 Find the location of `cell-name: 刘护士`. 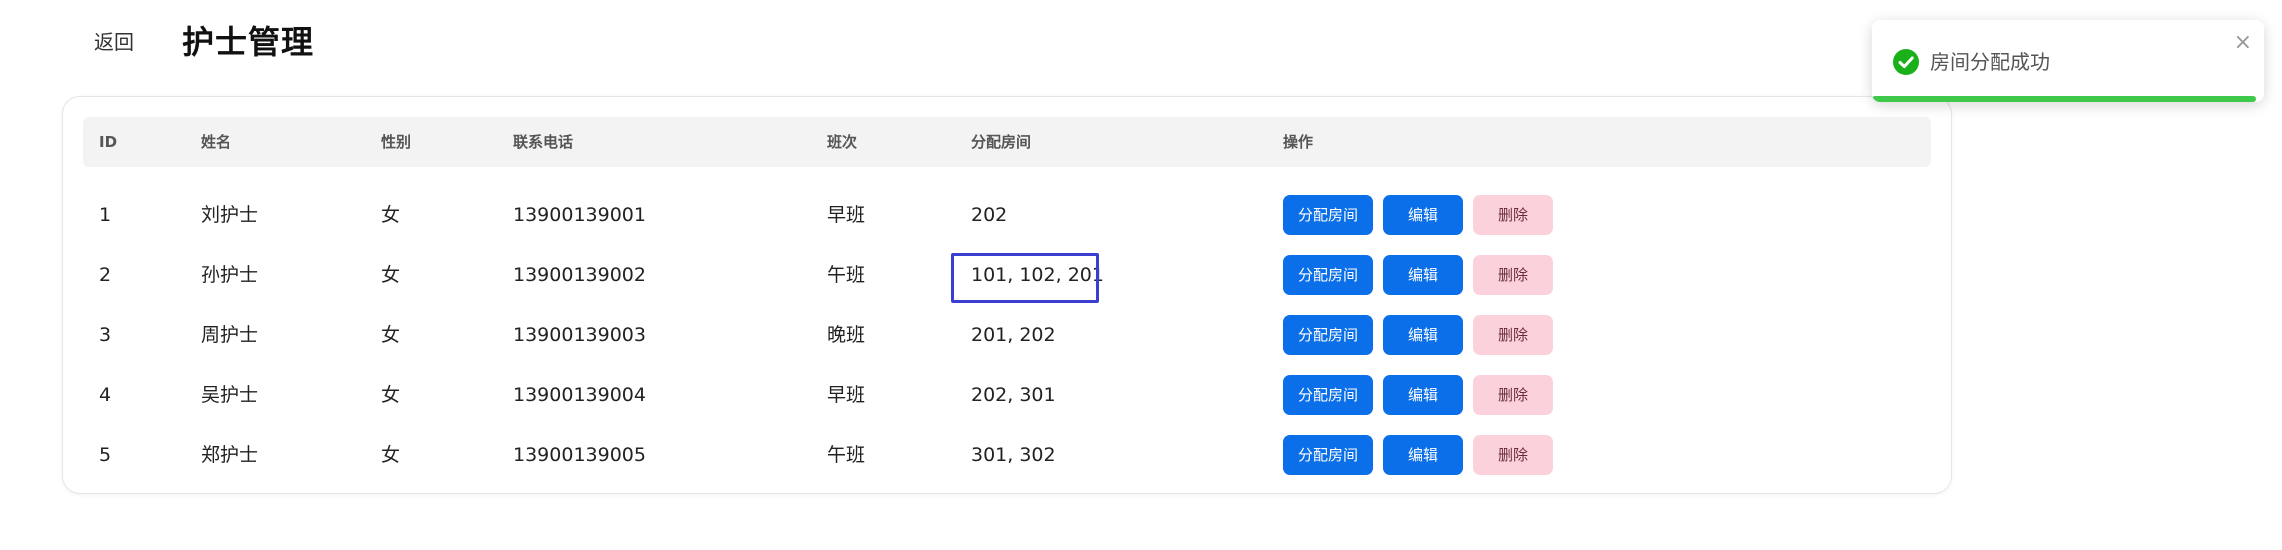

cell-name: 刘护士 is located at coordinates (230, 215).